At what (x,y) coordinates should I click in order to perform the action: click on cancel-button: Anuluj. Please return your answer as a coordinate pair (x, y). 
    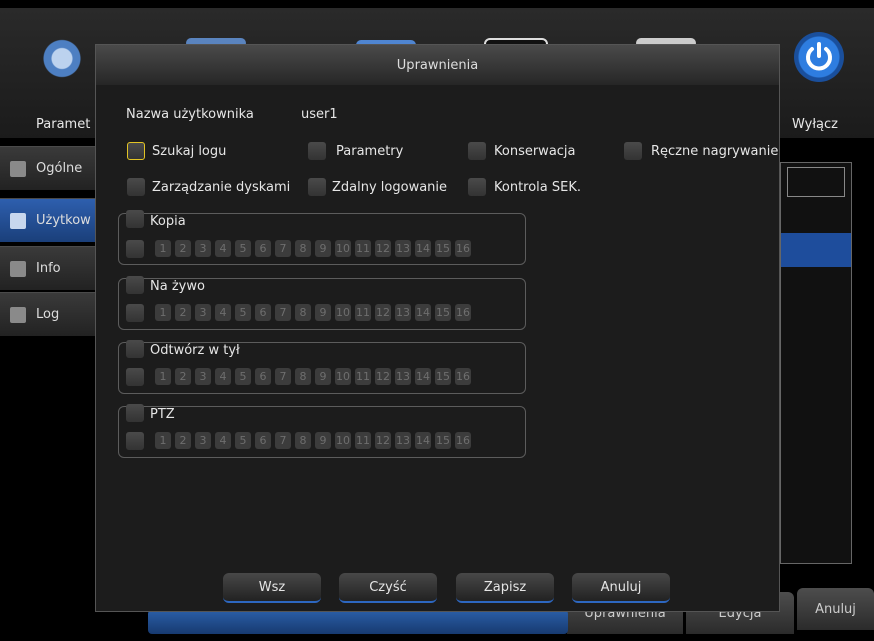
    Looking at the image, I should click on (621, 588).